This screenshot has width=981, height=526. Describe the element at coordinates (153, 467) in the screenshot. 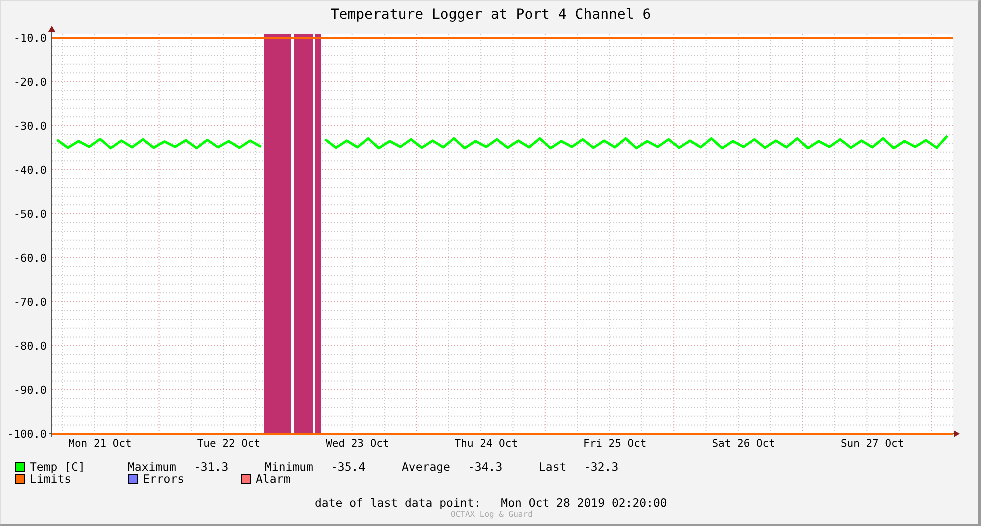

I see `stat-label: Maximum` at that location.